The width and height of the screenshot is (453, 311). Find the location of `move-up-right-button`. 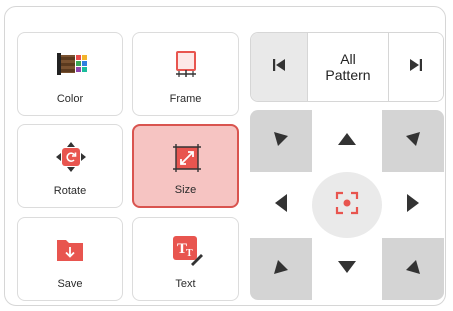

move-up-right-button is located at coordinates (413, 141).